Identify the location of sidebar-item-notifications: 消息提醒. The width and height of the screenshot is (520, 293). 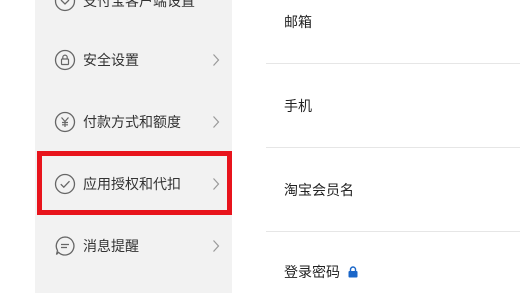
(133, 246).